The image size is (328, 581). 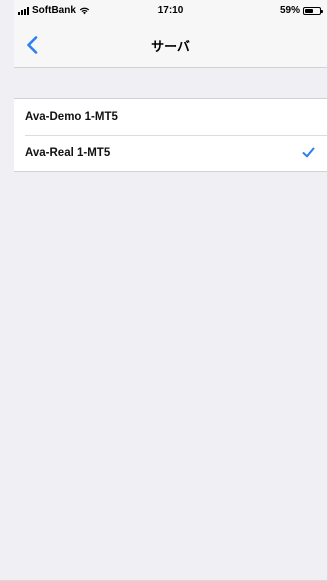 I want to click on server-label: Ava-Demo 1-MT5, so click(x=71, y=117).